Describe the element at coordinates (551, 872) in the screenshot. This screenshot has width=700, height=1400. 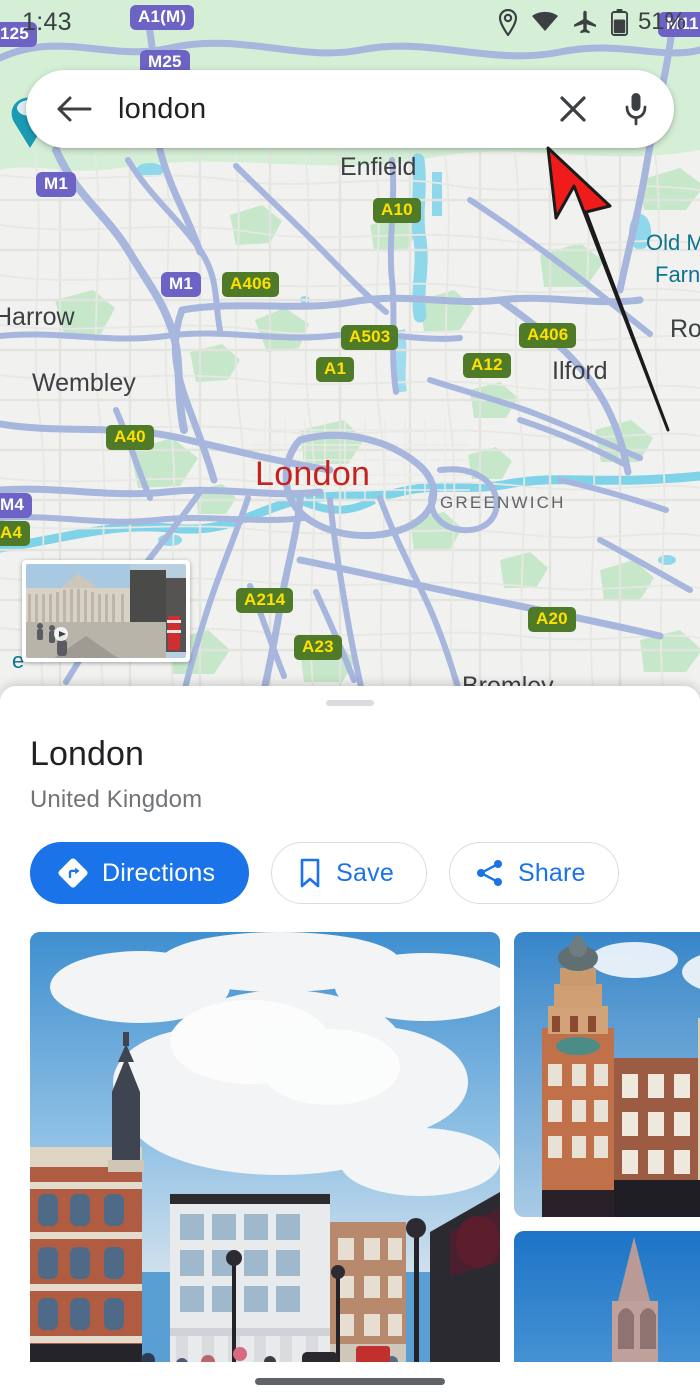
I see `share-button-label: Share` at that location.